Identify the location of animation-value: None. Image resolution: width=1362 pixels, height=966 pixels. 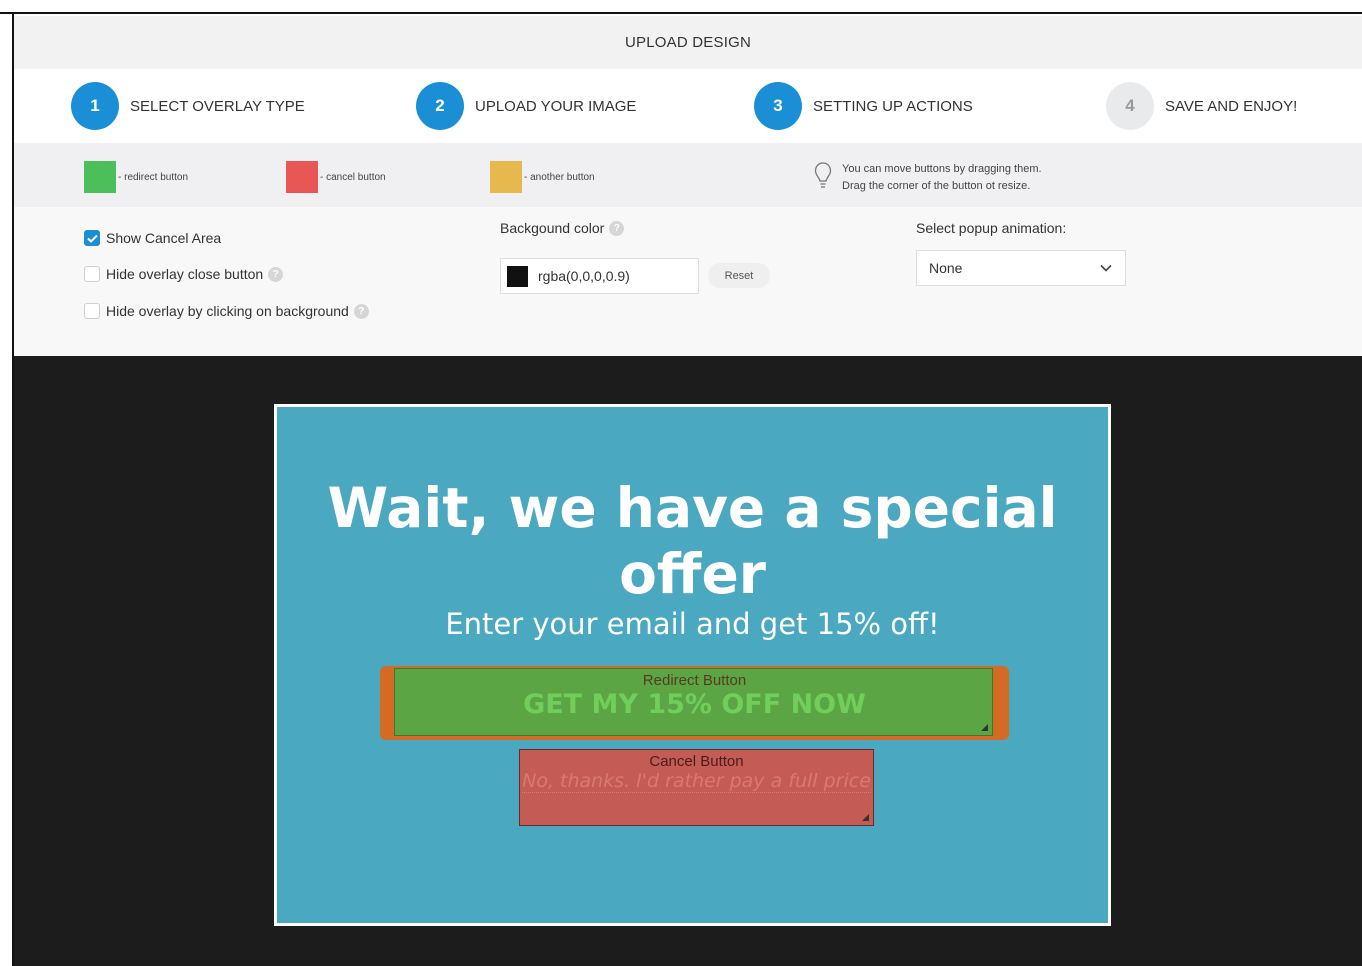
(946, 268).